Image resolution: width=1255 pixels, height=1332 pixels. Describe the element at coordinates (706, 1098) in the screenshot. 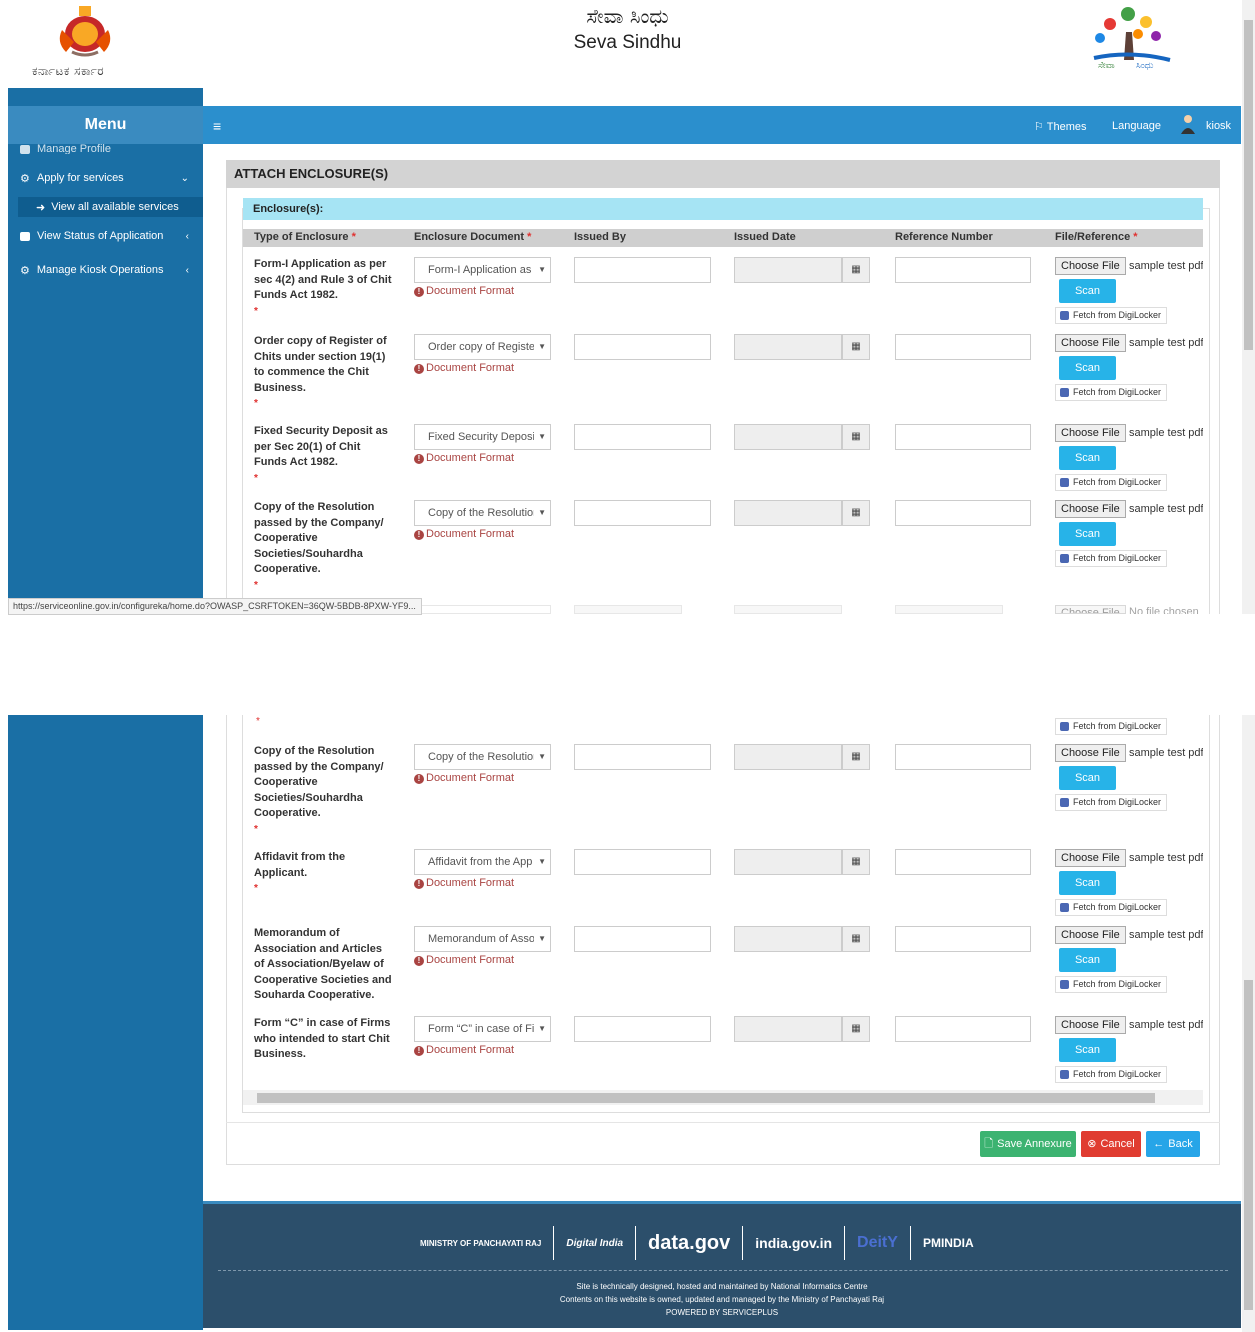

I see `table-scrollbar-thumb` at that location.